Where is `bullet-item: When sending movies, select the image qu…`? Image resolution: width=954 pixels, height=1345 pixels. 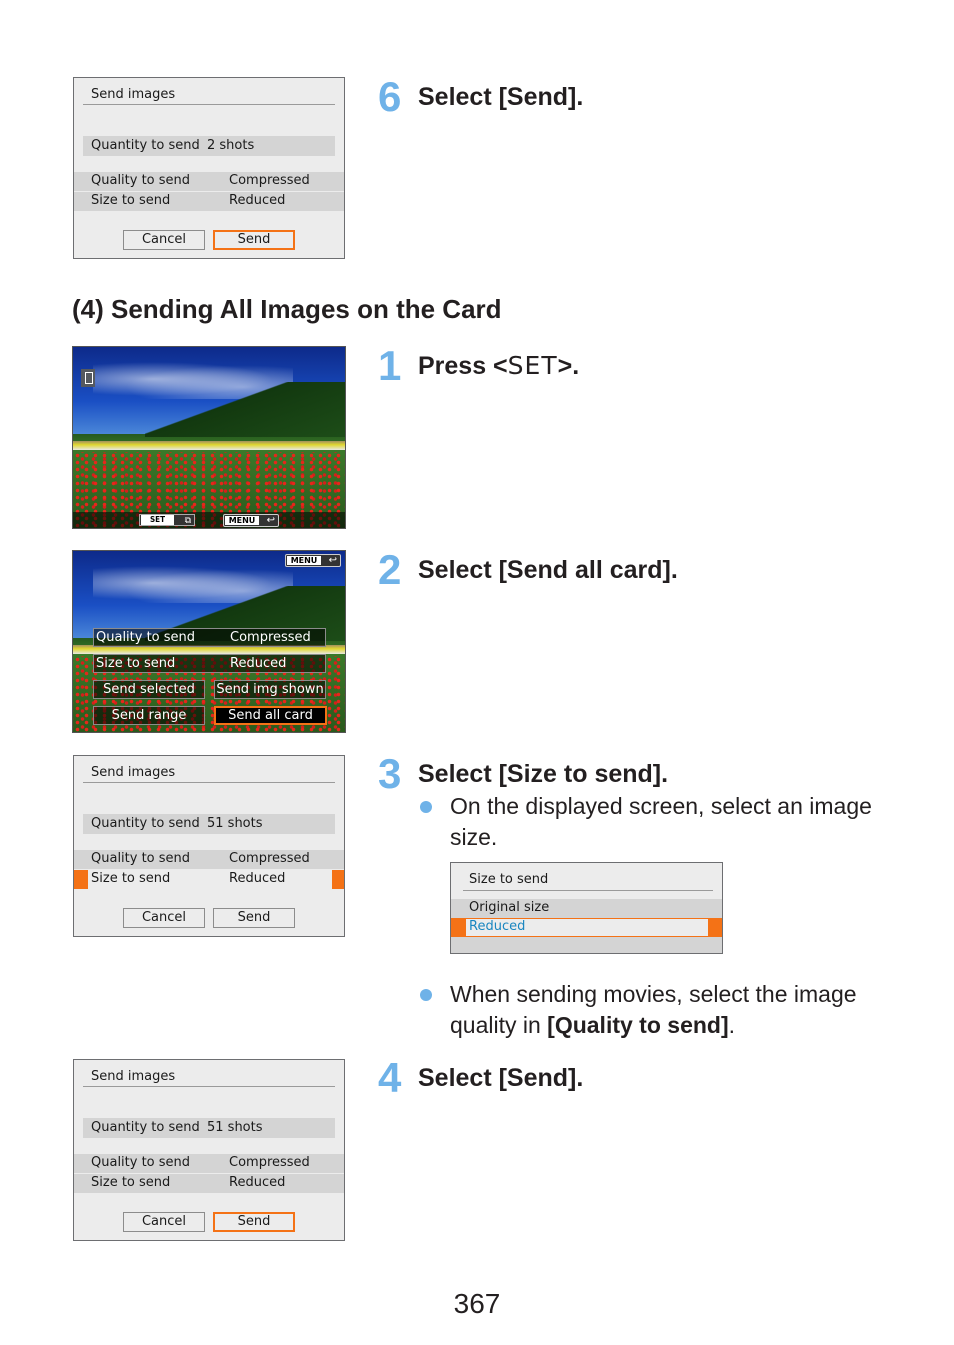
bullet-item: When sending movies, select the image qu… is located at coordinates (654, 1010).